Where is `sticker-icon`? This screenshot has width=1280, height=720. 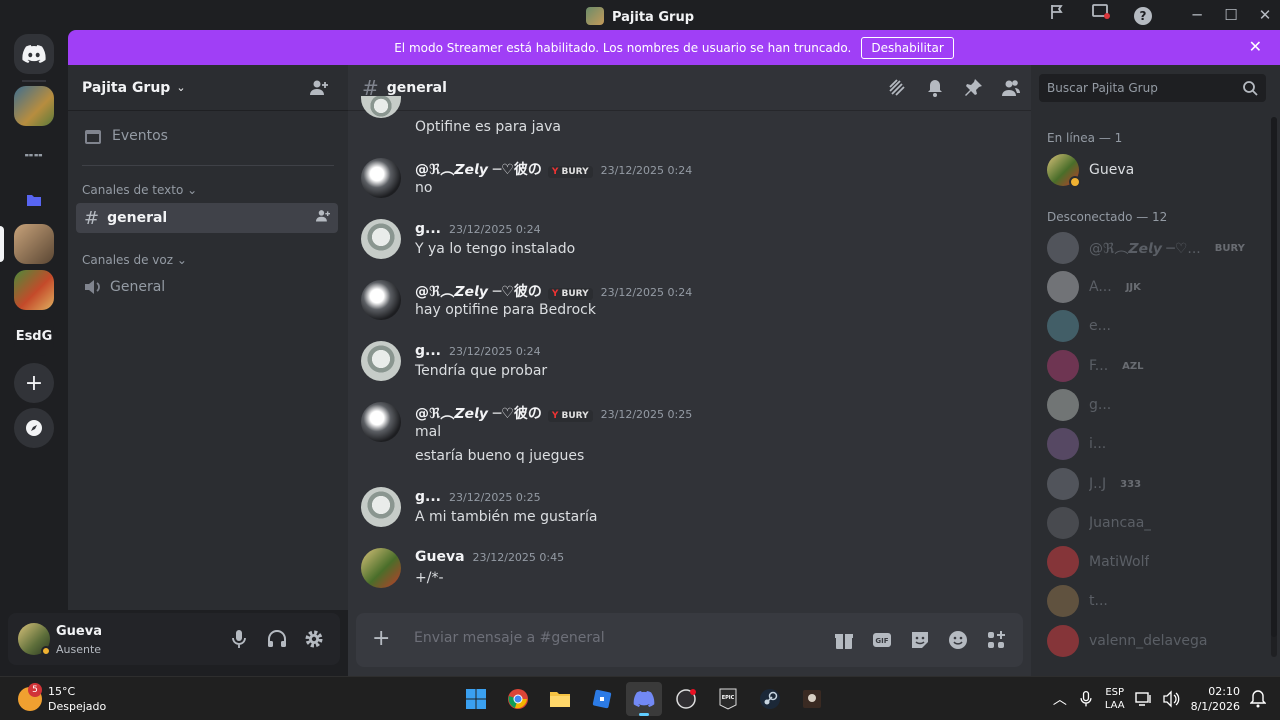
sticker-icon is located at coordinates (920, 640).